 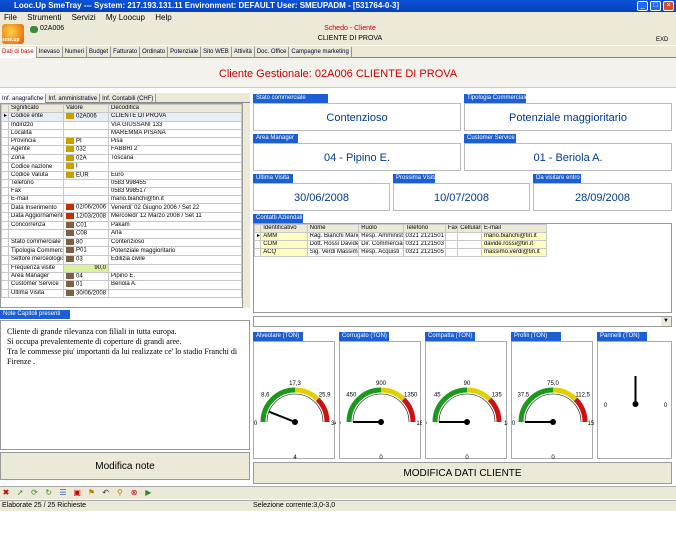 I want to click on table-row: Frequenza visite 90,0, so click(x=121, y=268).